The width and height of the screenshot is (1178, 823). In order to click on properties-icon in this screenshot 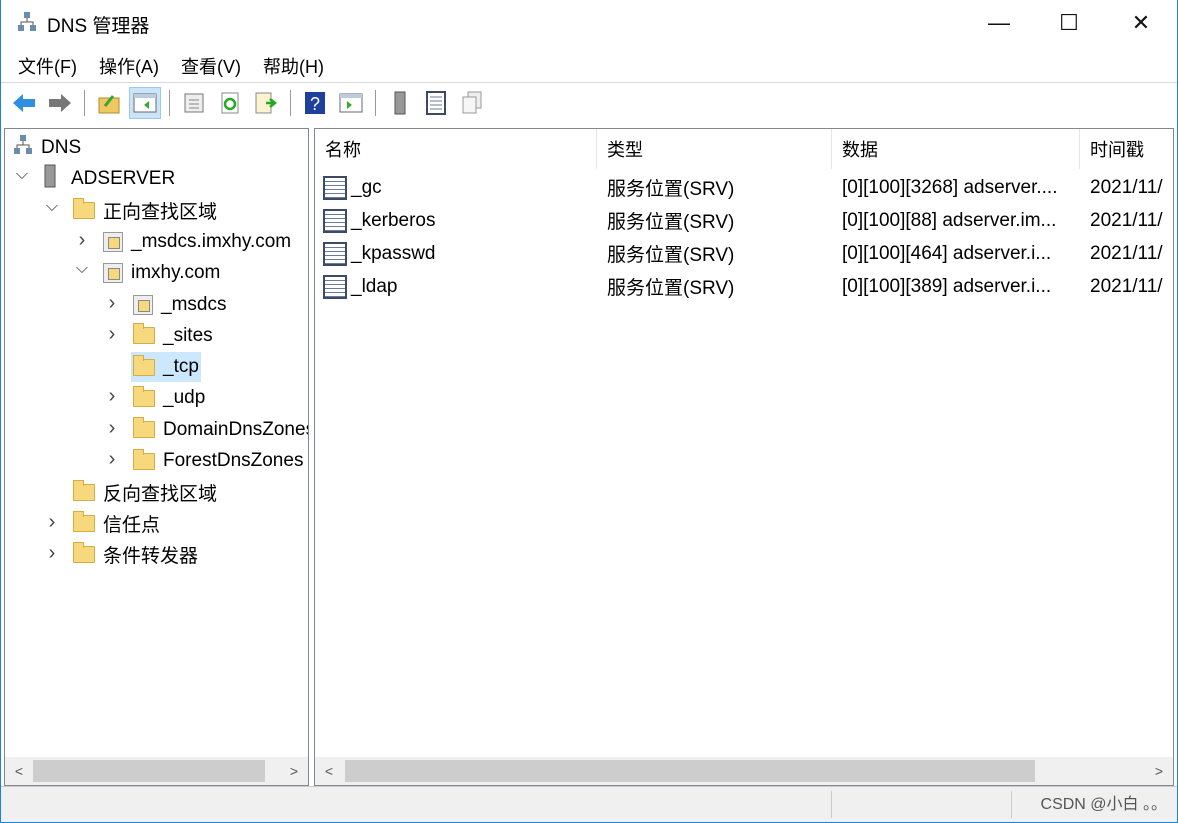, I will do `click(194, 103)`.